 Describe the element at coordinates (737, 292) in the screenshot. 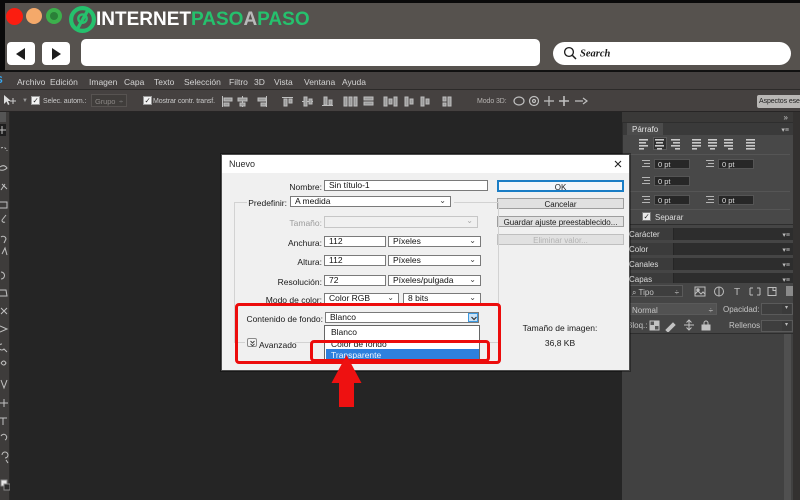

I see `svg-text: T` at that location.